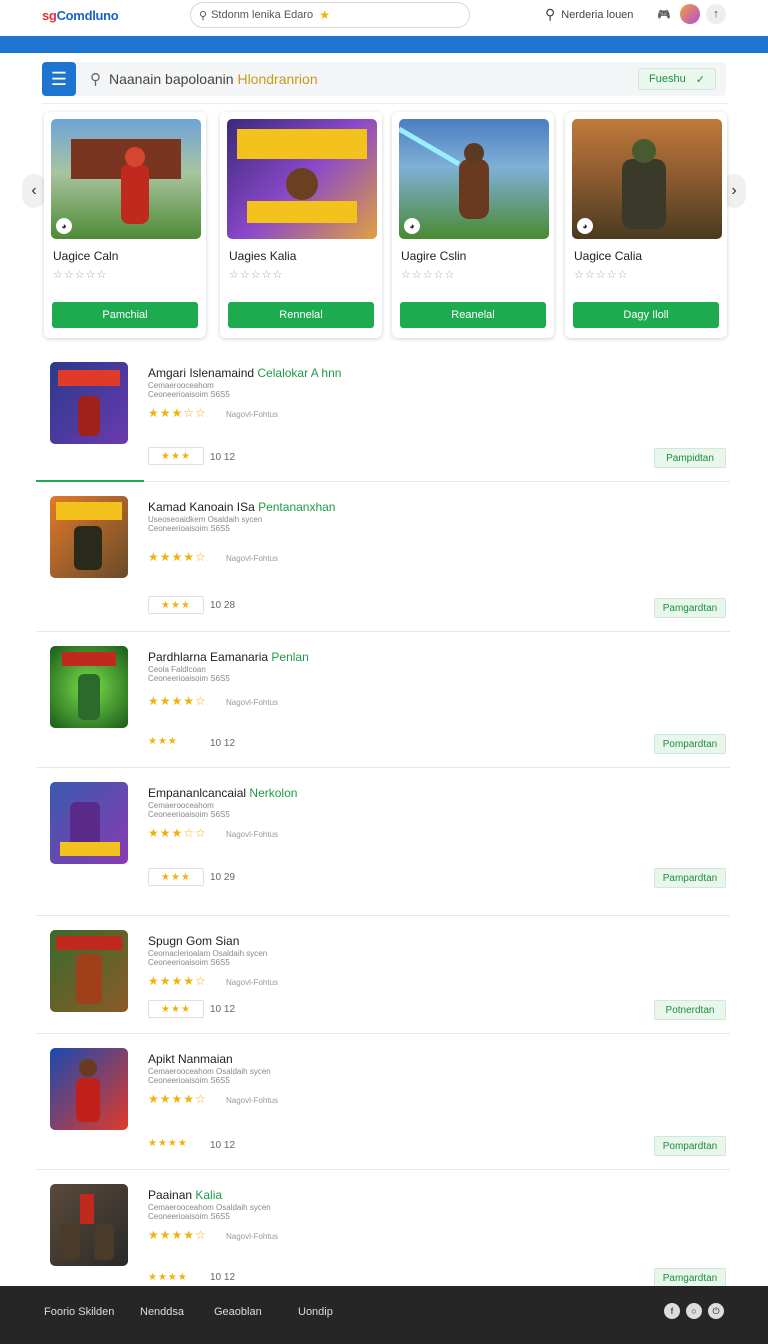 This screenshot has width=768, height=1344. I want to click on site-logo: sgComdluno, so click(80, 15).